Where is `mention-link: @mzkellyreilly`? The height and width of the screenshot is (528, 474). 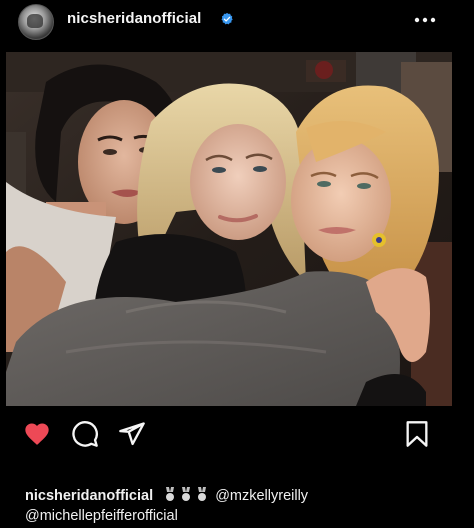 mention-link: @mzkellyreilly is located at coordinates (261, 496).